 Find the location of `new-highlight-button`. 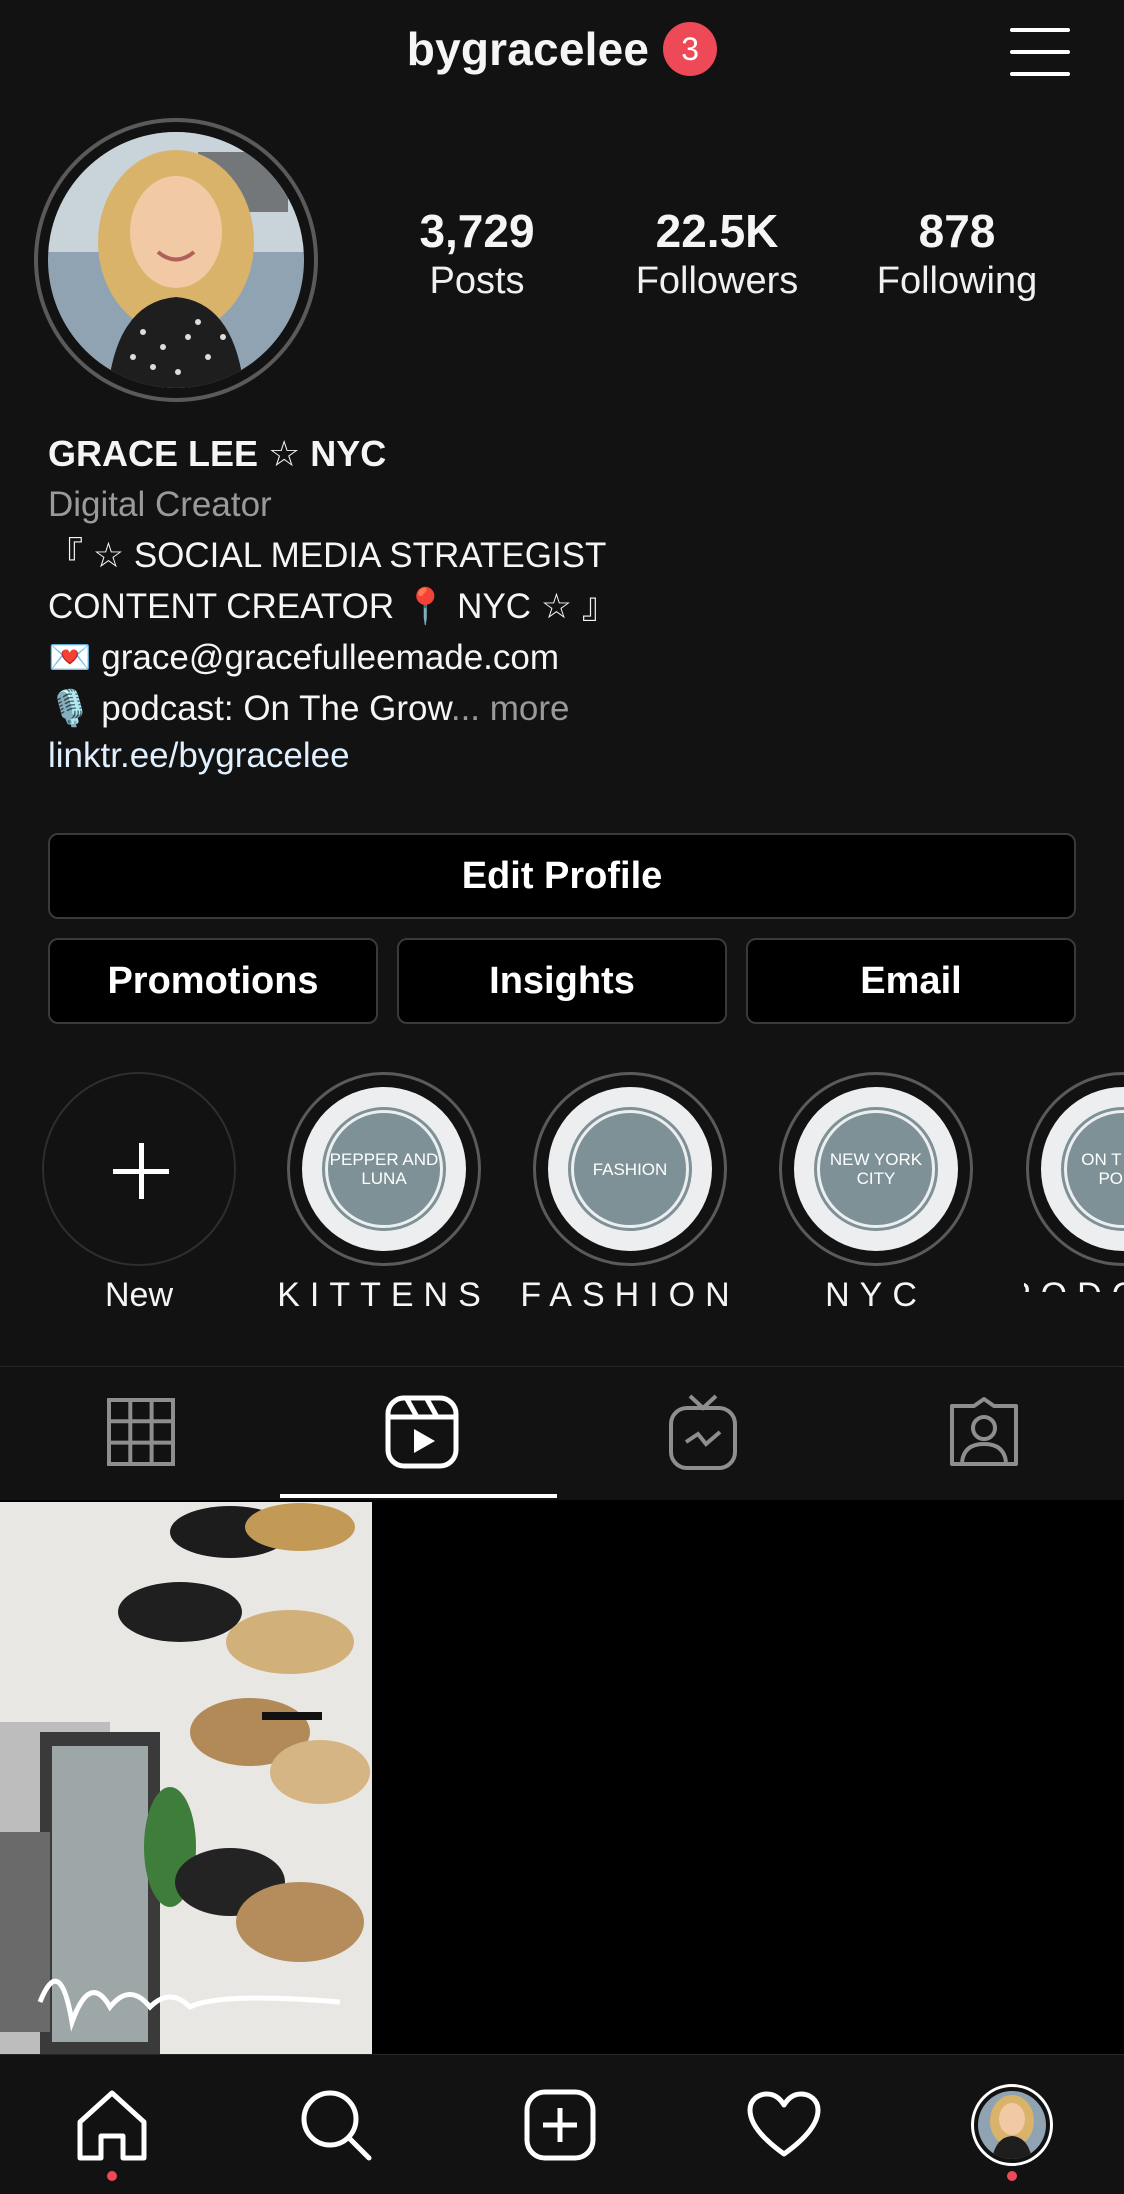

new-highlight-button is located at coordinates (139, 1169).